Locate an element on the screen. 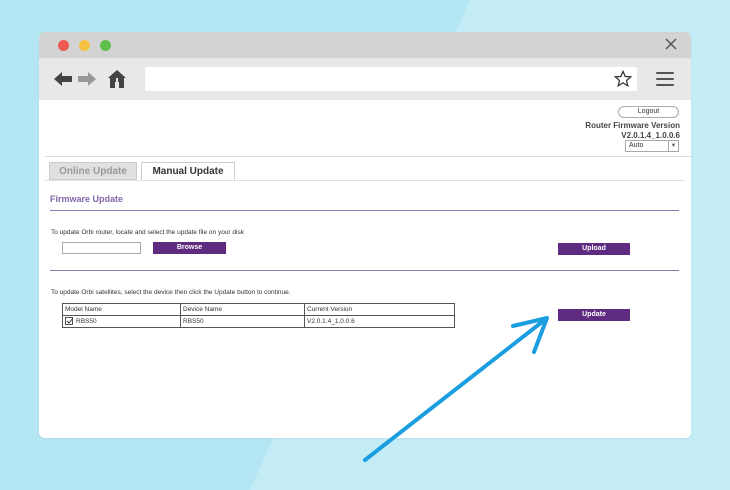  column-header: Device Name is located at coordinates (242, 309).